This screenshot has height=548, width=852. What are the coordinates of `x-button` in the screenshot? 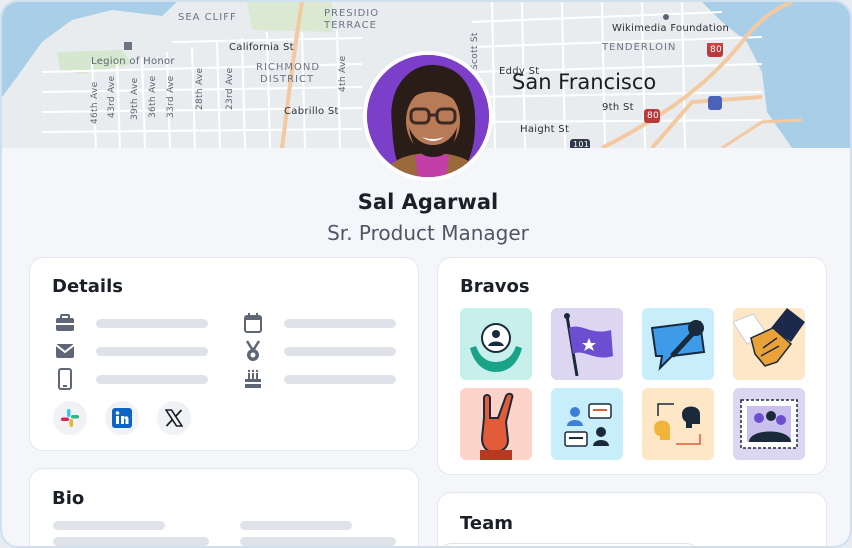 It's located at (174, 418).